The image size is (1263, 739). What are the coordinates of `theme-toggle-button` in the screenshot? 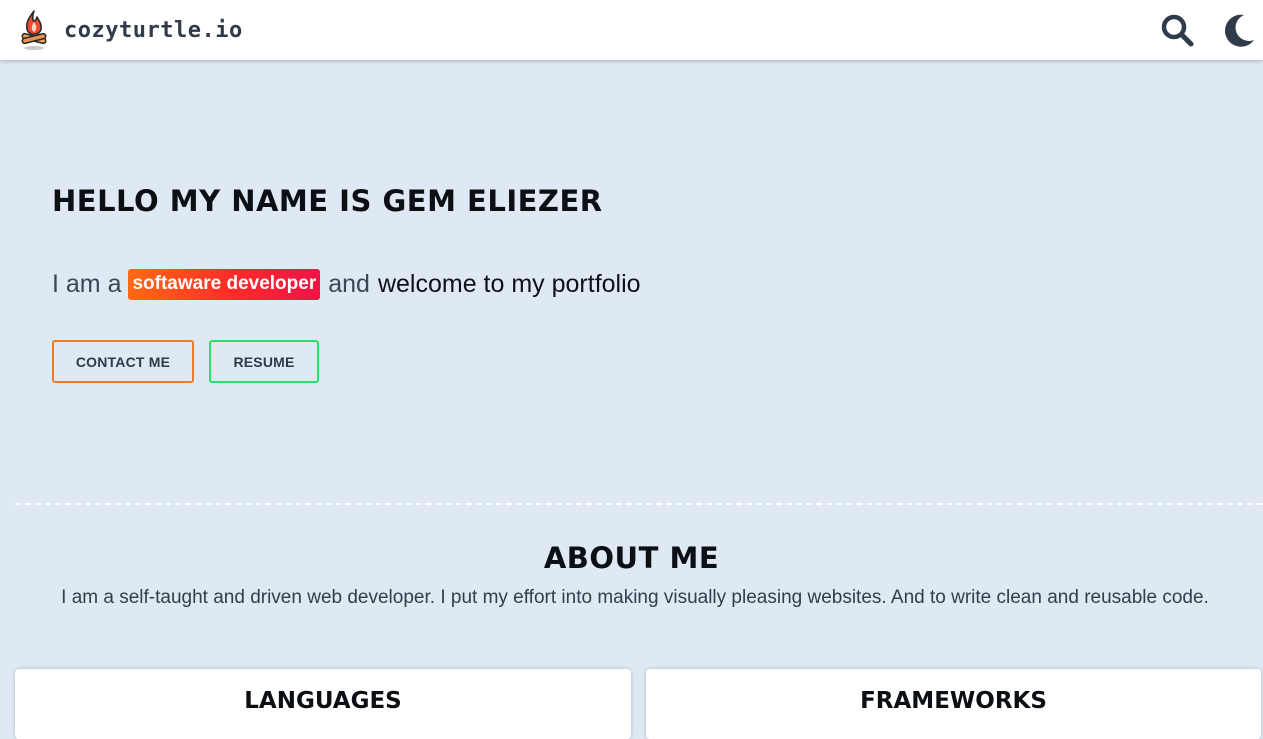 It's located at (1239, 30).